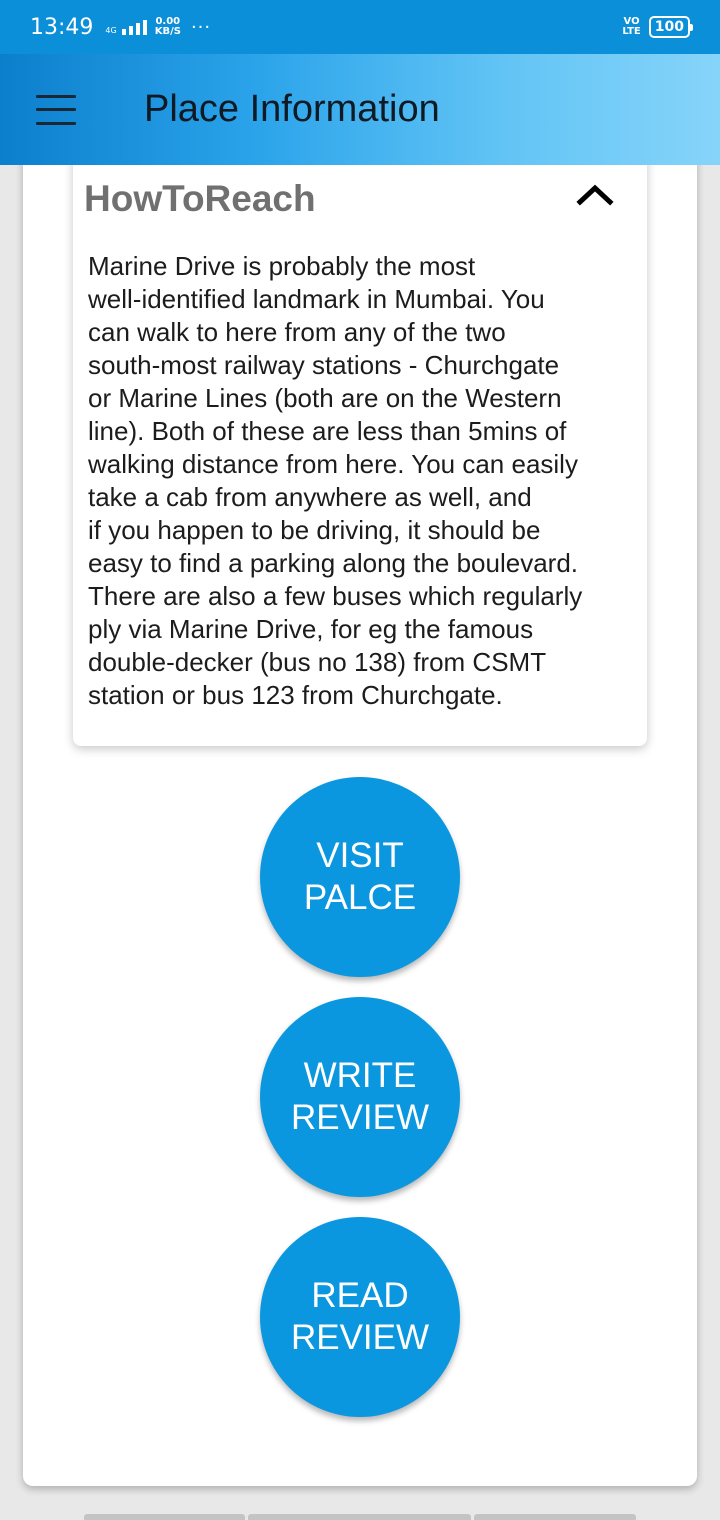 The height and width of the screenshot is (1520, 720). What do you see at coordinates (201, 27) in the screenshot?
I see `more-notifications-icon: ···` at bounding box center [201, 27].